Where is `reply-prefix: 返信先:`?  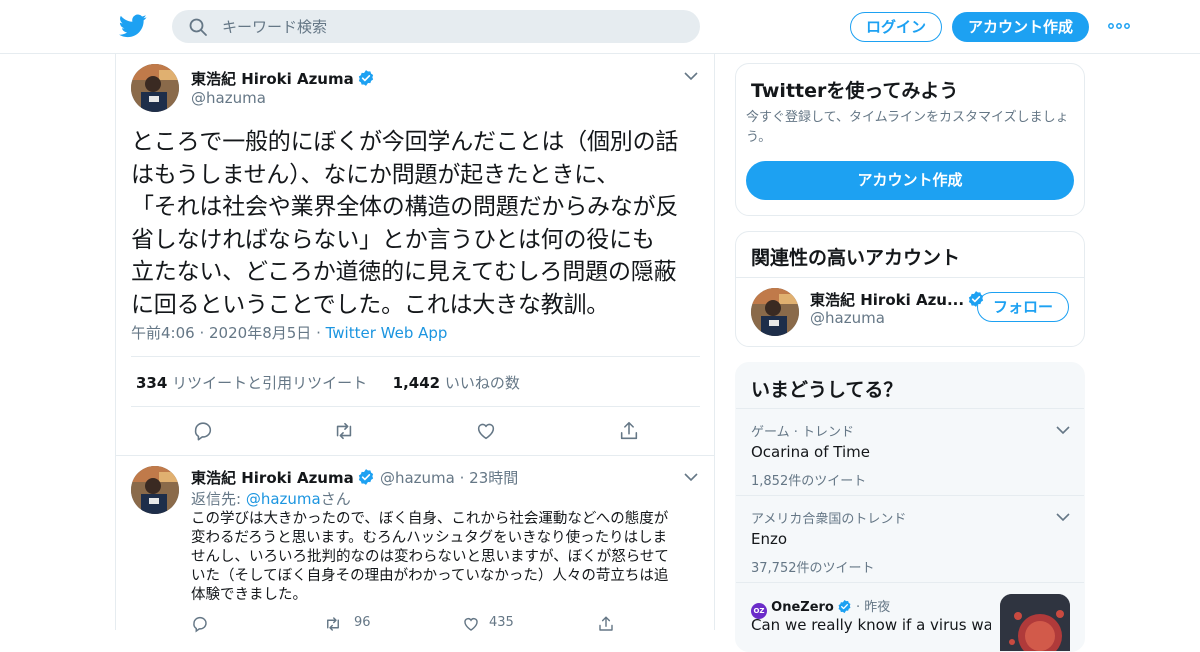
reply-prefix: 返信先: is located at coordinates (218, 499).